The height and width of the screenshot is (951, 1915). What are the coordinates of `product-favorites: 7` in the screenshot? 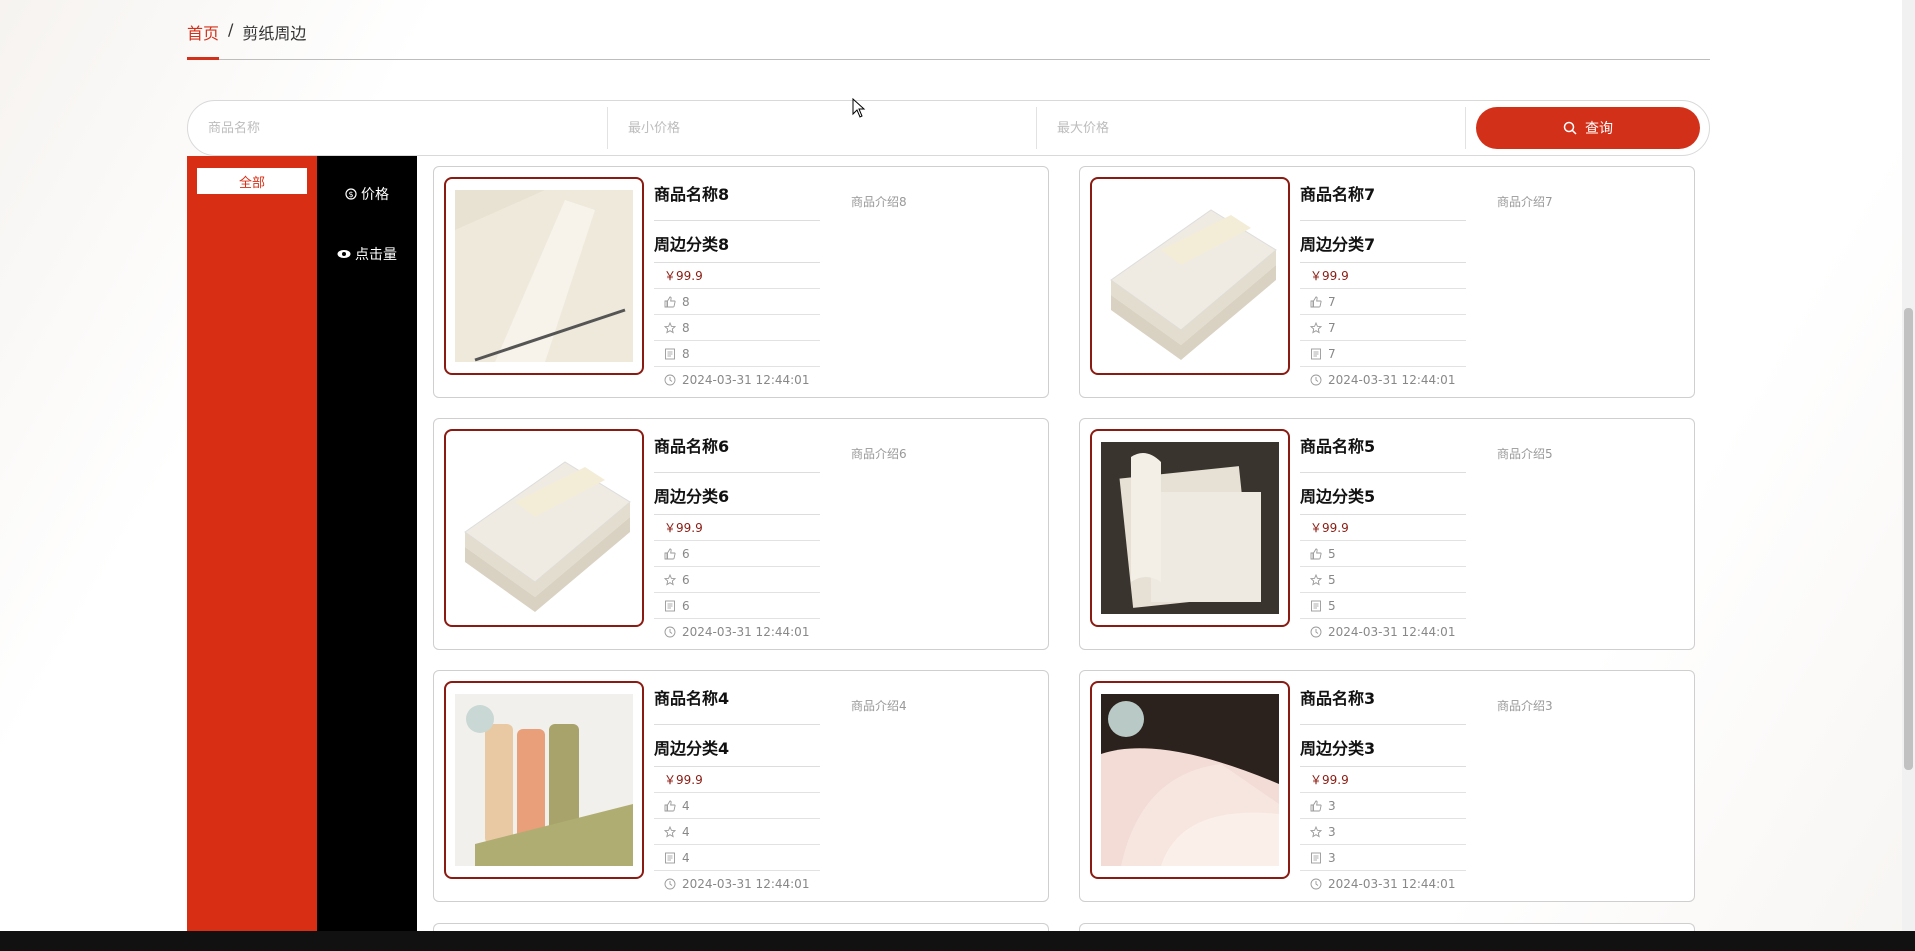 It's located at (1332, 327).